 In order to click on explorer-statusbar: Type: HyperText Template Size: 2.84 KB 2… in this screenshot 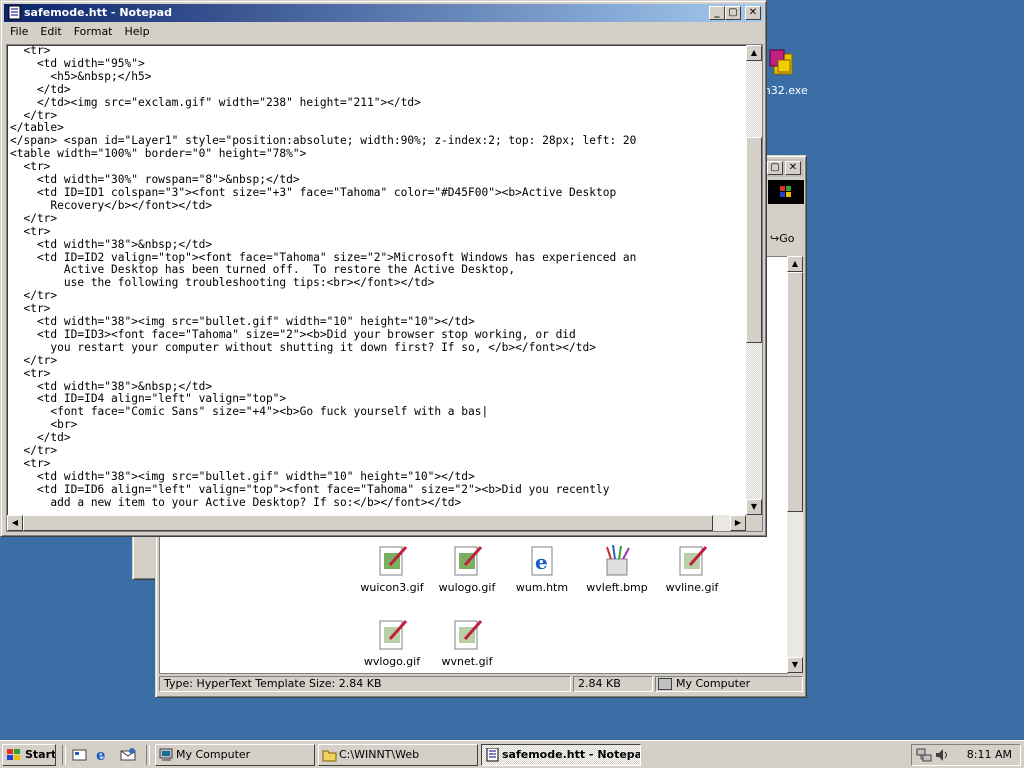, I will do `click(481, 684)`.